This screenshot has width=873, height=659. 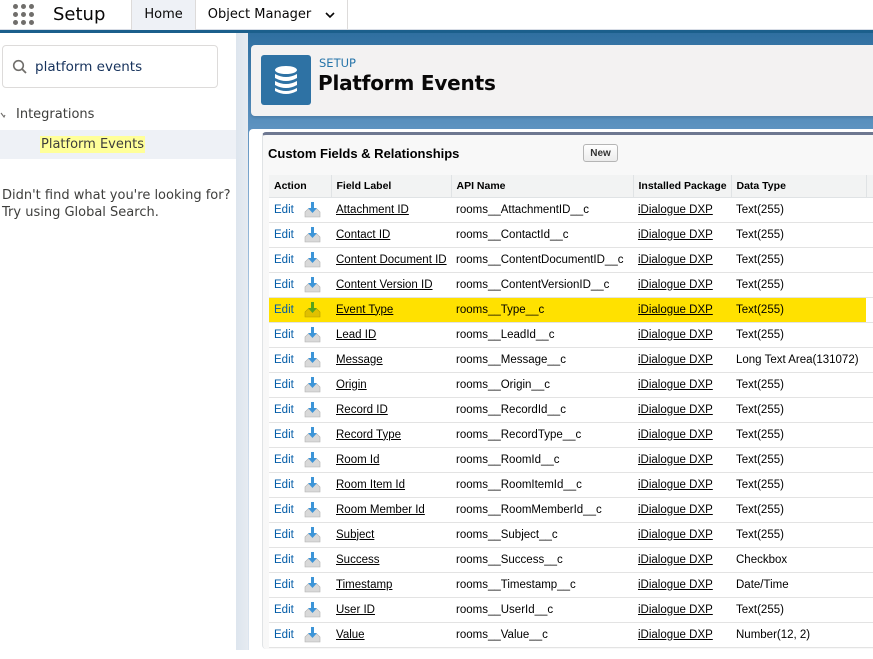 What do you see at coordinates (359, 360) in the screenshot?
I see `field-label-link: Message` at bounding box center [359, 360].